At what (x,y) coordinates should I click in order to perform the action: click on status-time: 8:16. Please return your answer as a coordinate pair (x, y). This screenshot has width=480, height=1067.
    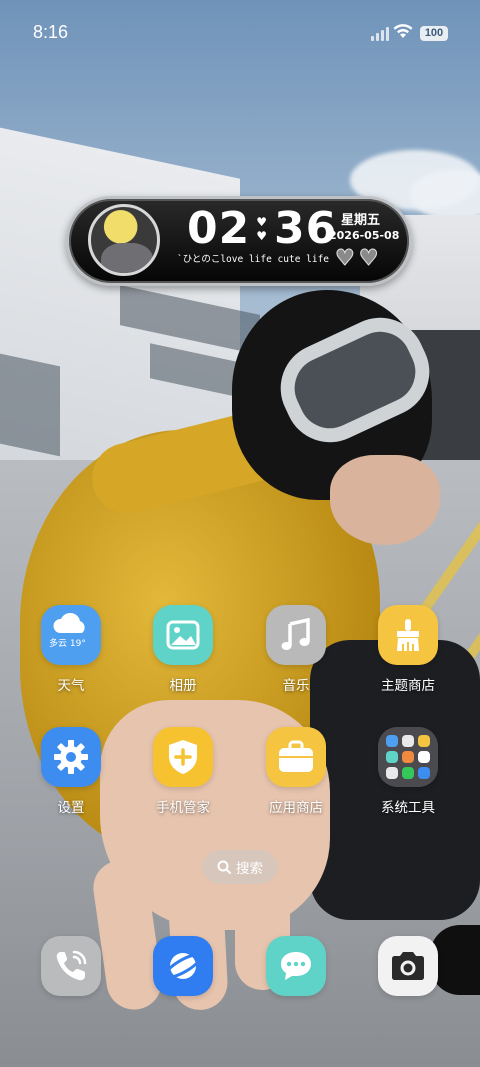
    Looking at the image, I should click on (51, 32).